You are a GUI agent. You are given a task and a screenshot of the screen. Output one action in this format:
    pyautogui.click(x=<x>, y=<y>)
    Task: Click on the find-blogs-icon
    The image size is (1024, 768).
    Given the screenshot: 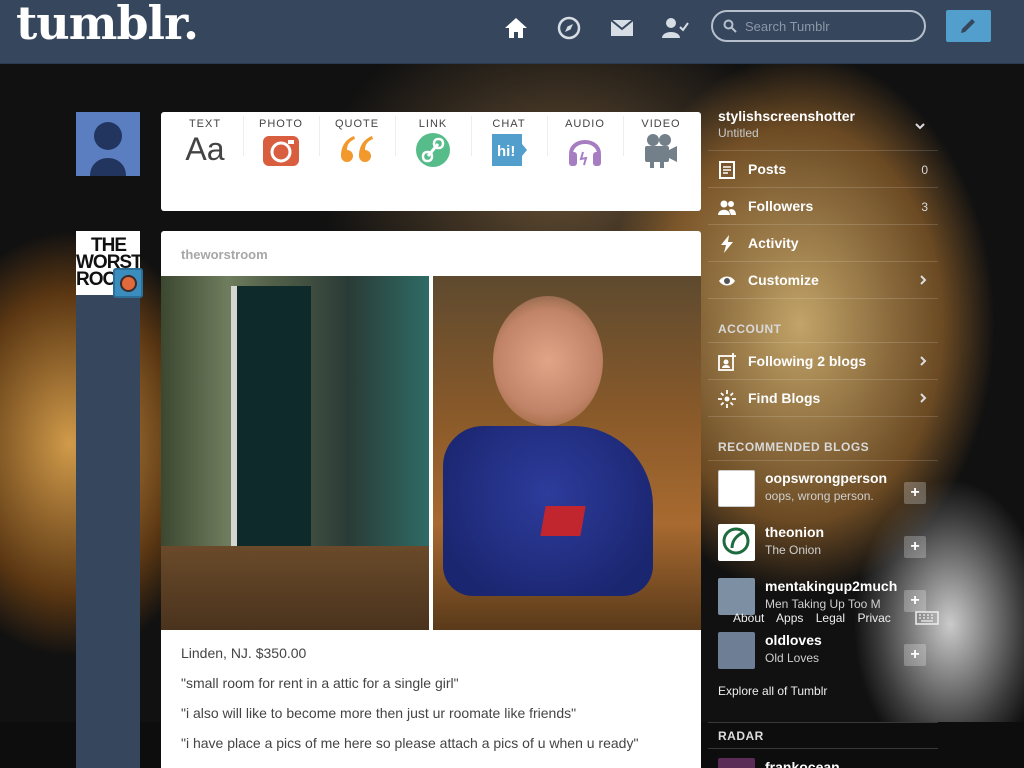 What is the action you would take?
    pyautogui.click(x=727, y=399)
    